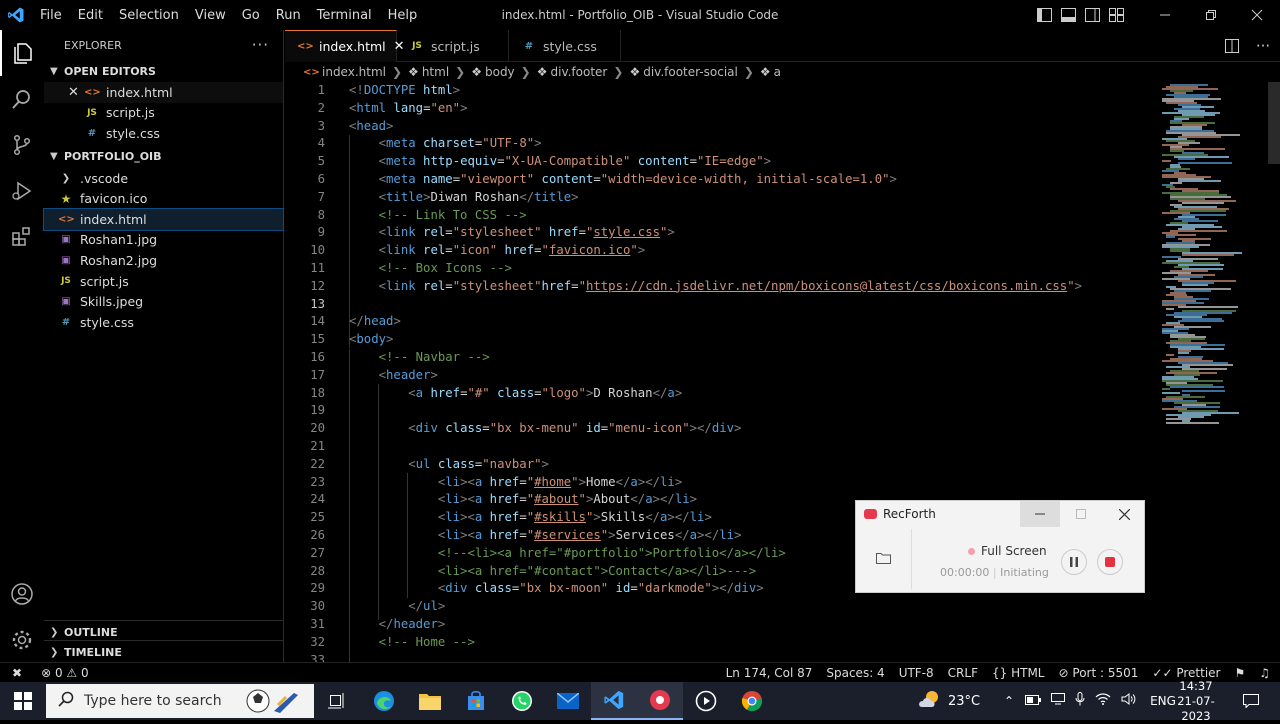 The width and height of the screenshot is (1280, 724). I want to click on file-tree-item: # style.css, so click(163, 322).